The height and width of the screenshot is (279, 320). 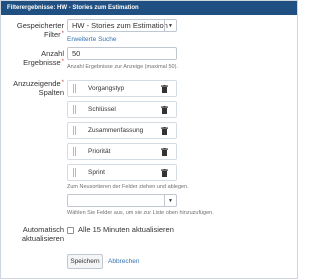 I want to click on saved-filter-value: HW - Stories zum Estimation, so click(x=120, y=25).